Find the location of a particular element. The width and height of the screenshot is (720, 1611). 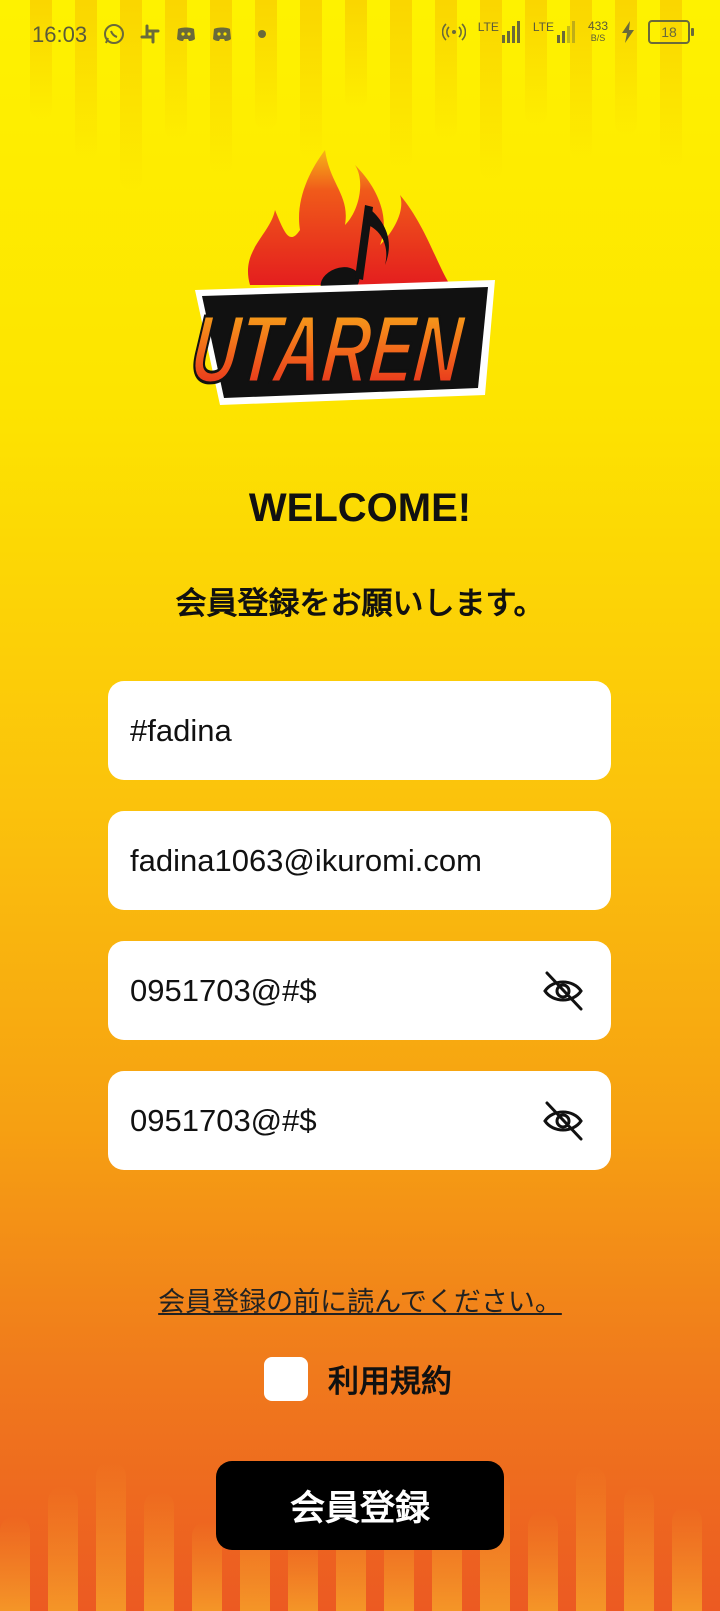

confirm-password-field is located at coordinates (359, 1120).